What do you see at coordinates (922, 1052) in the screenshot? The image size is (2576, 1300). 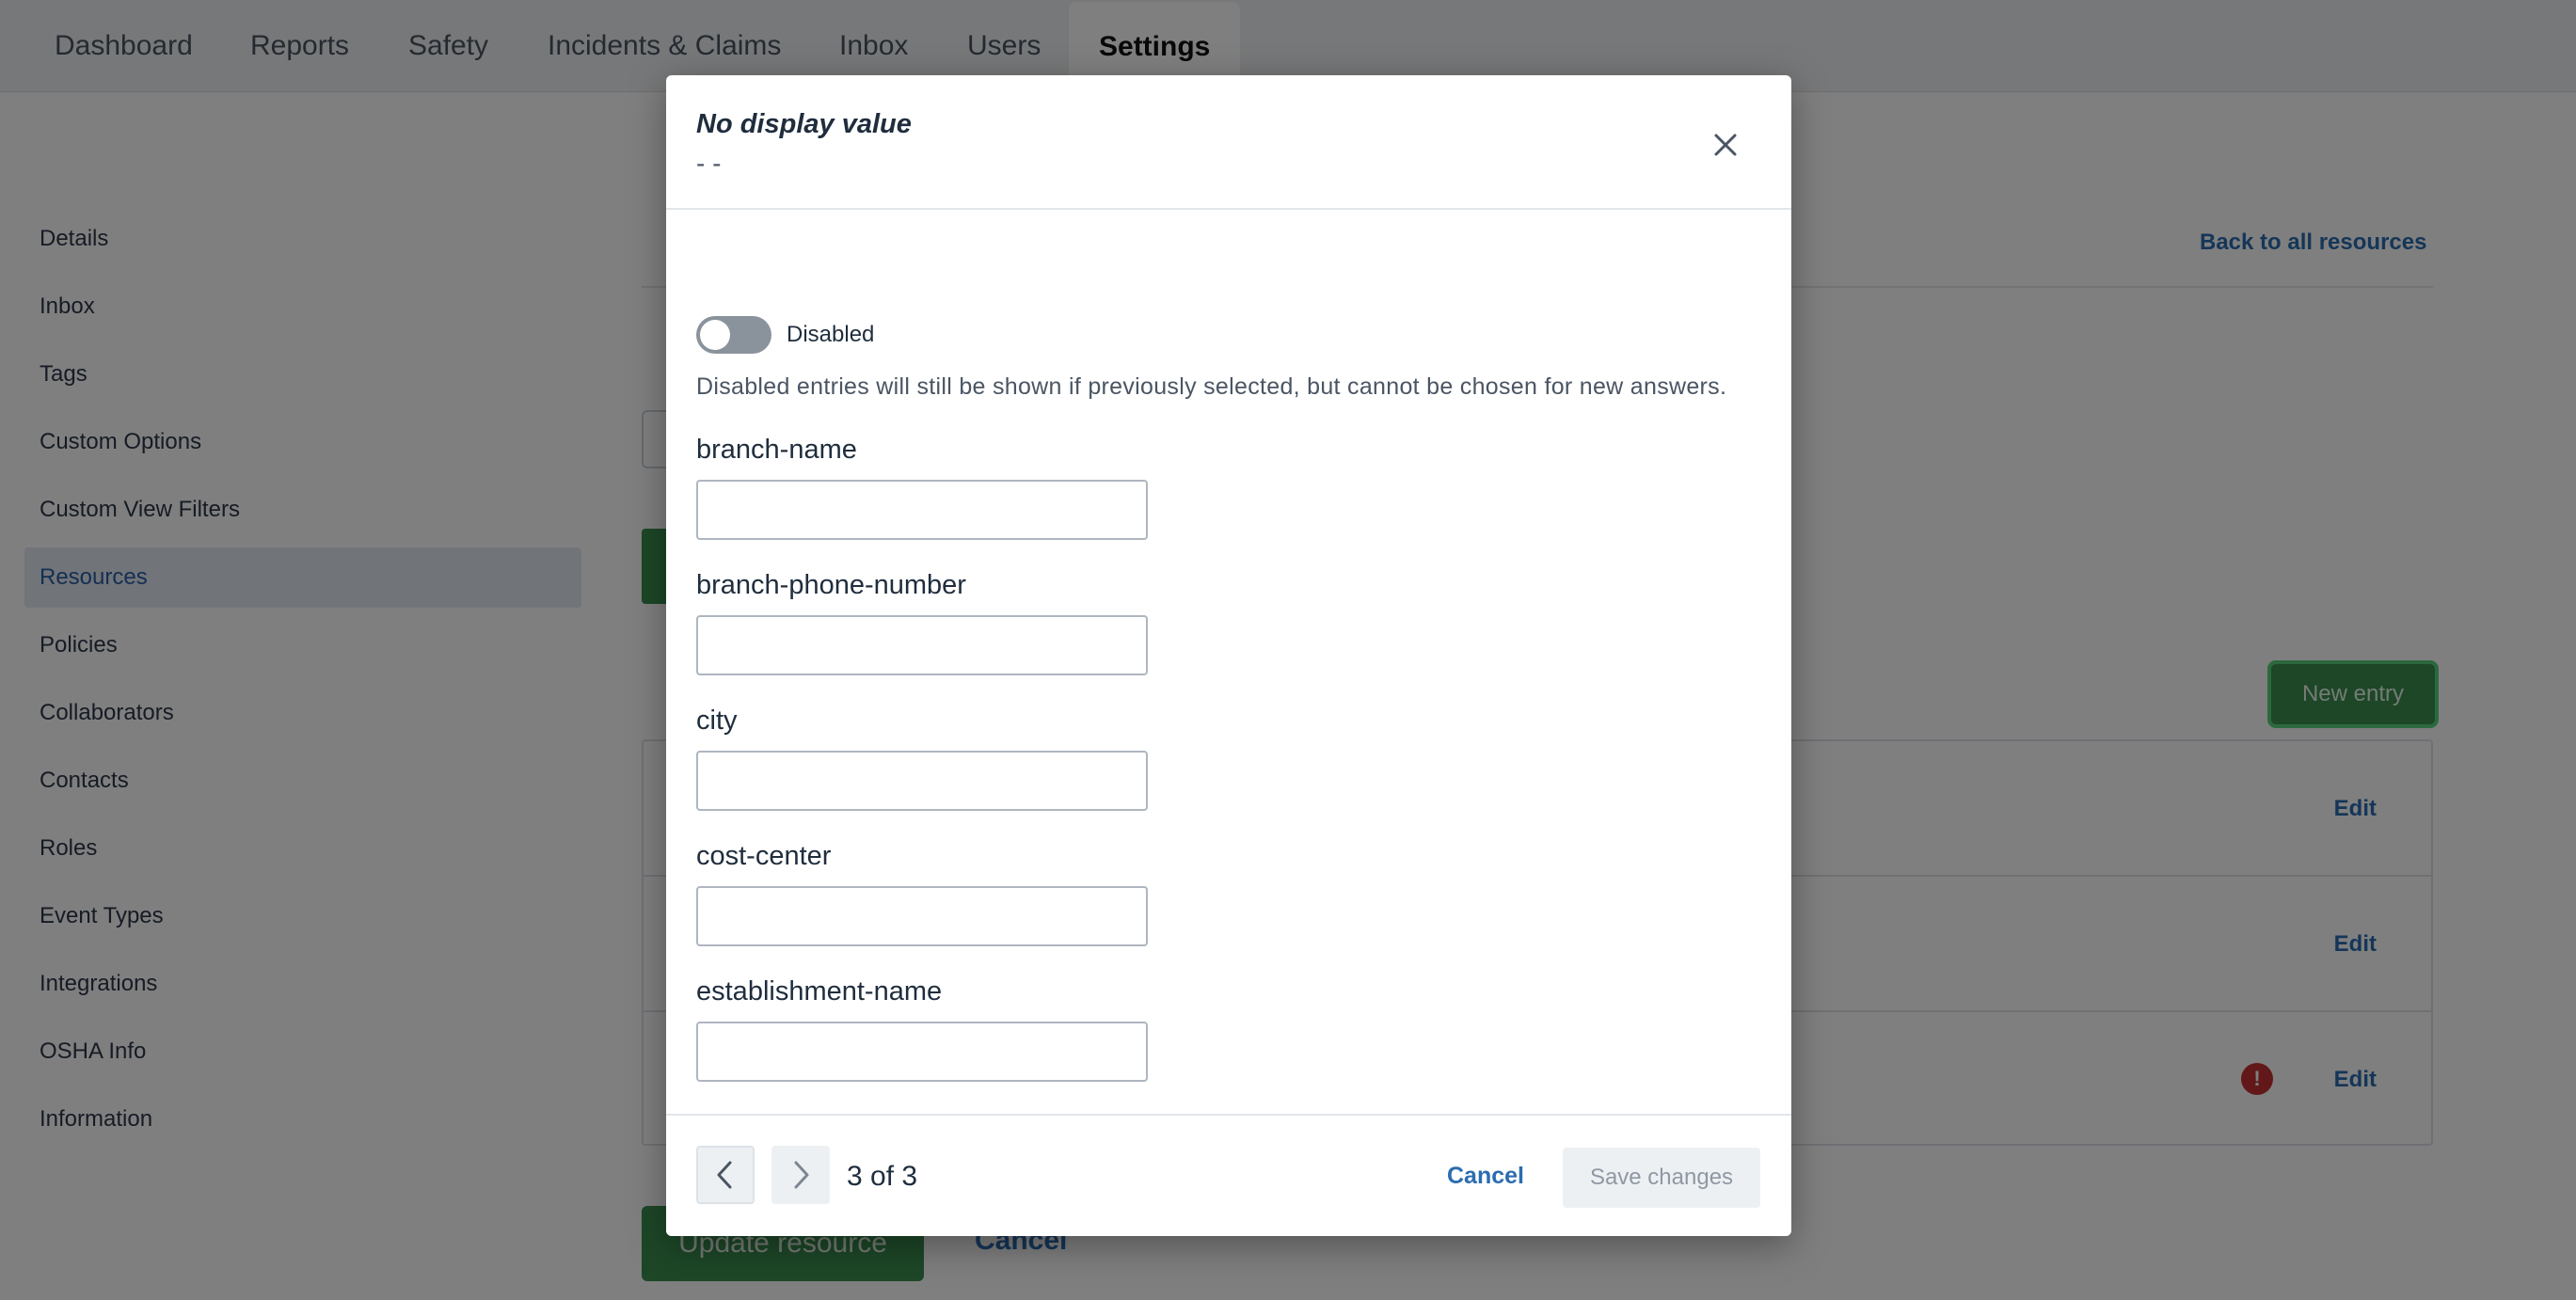 I see `establishment-name-input` at bounding box center [922, 1052].